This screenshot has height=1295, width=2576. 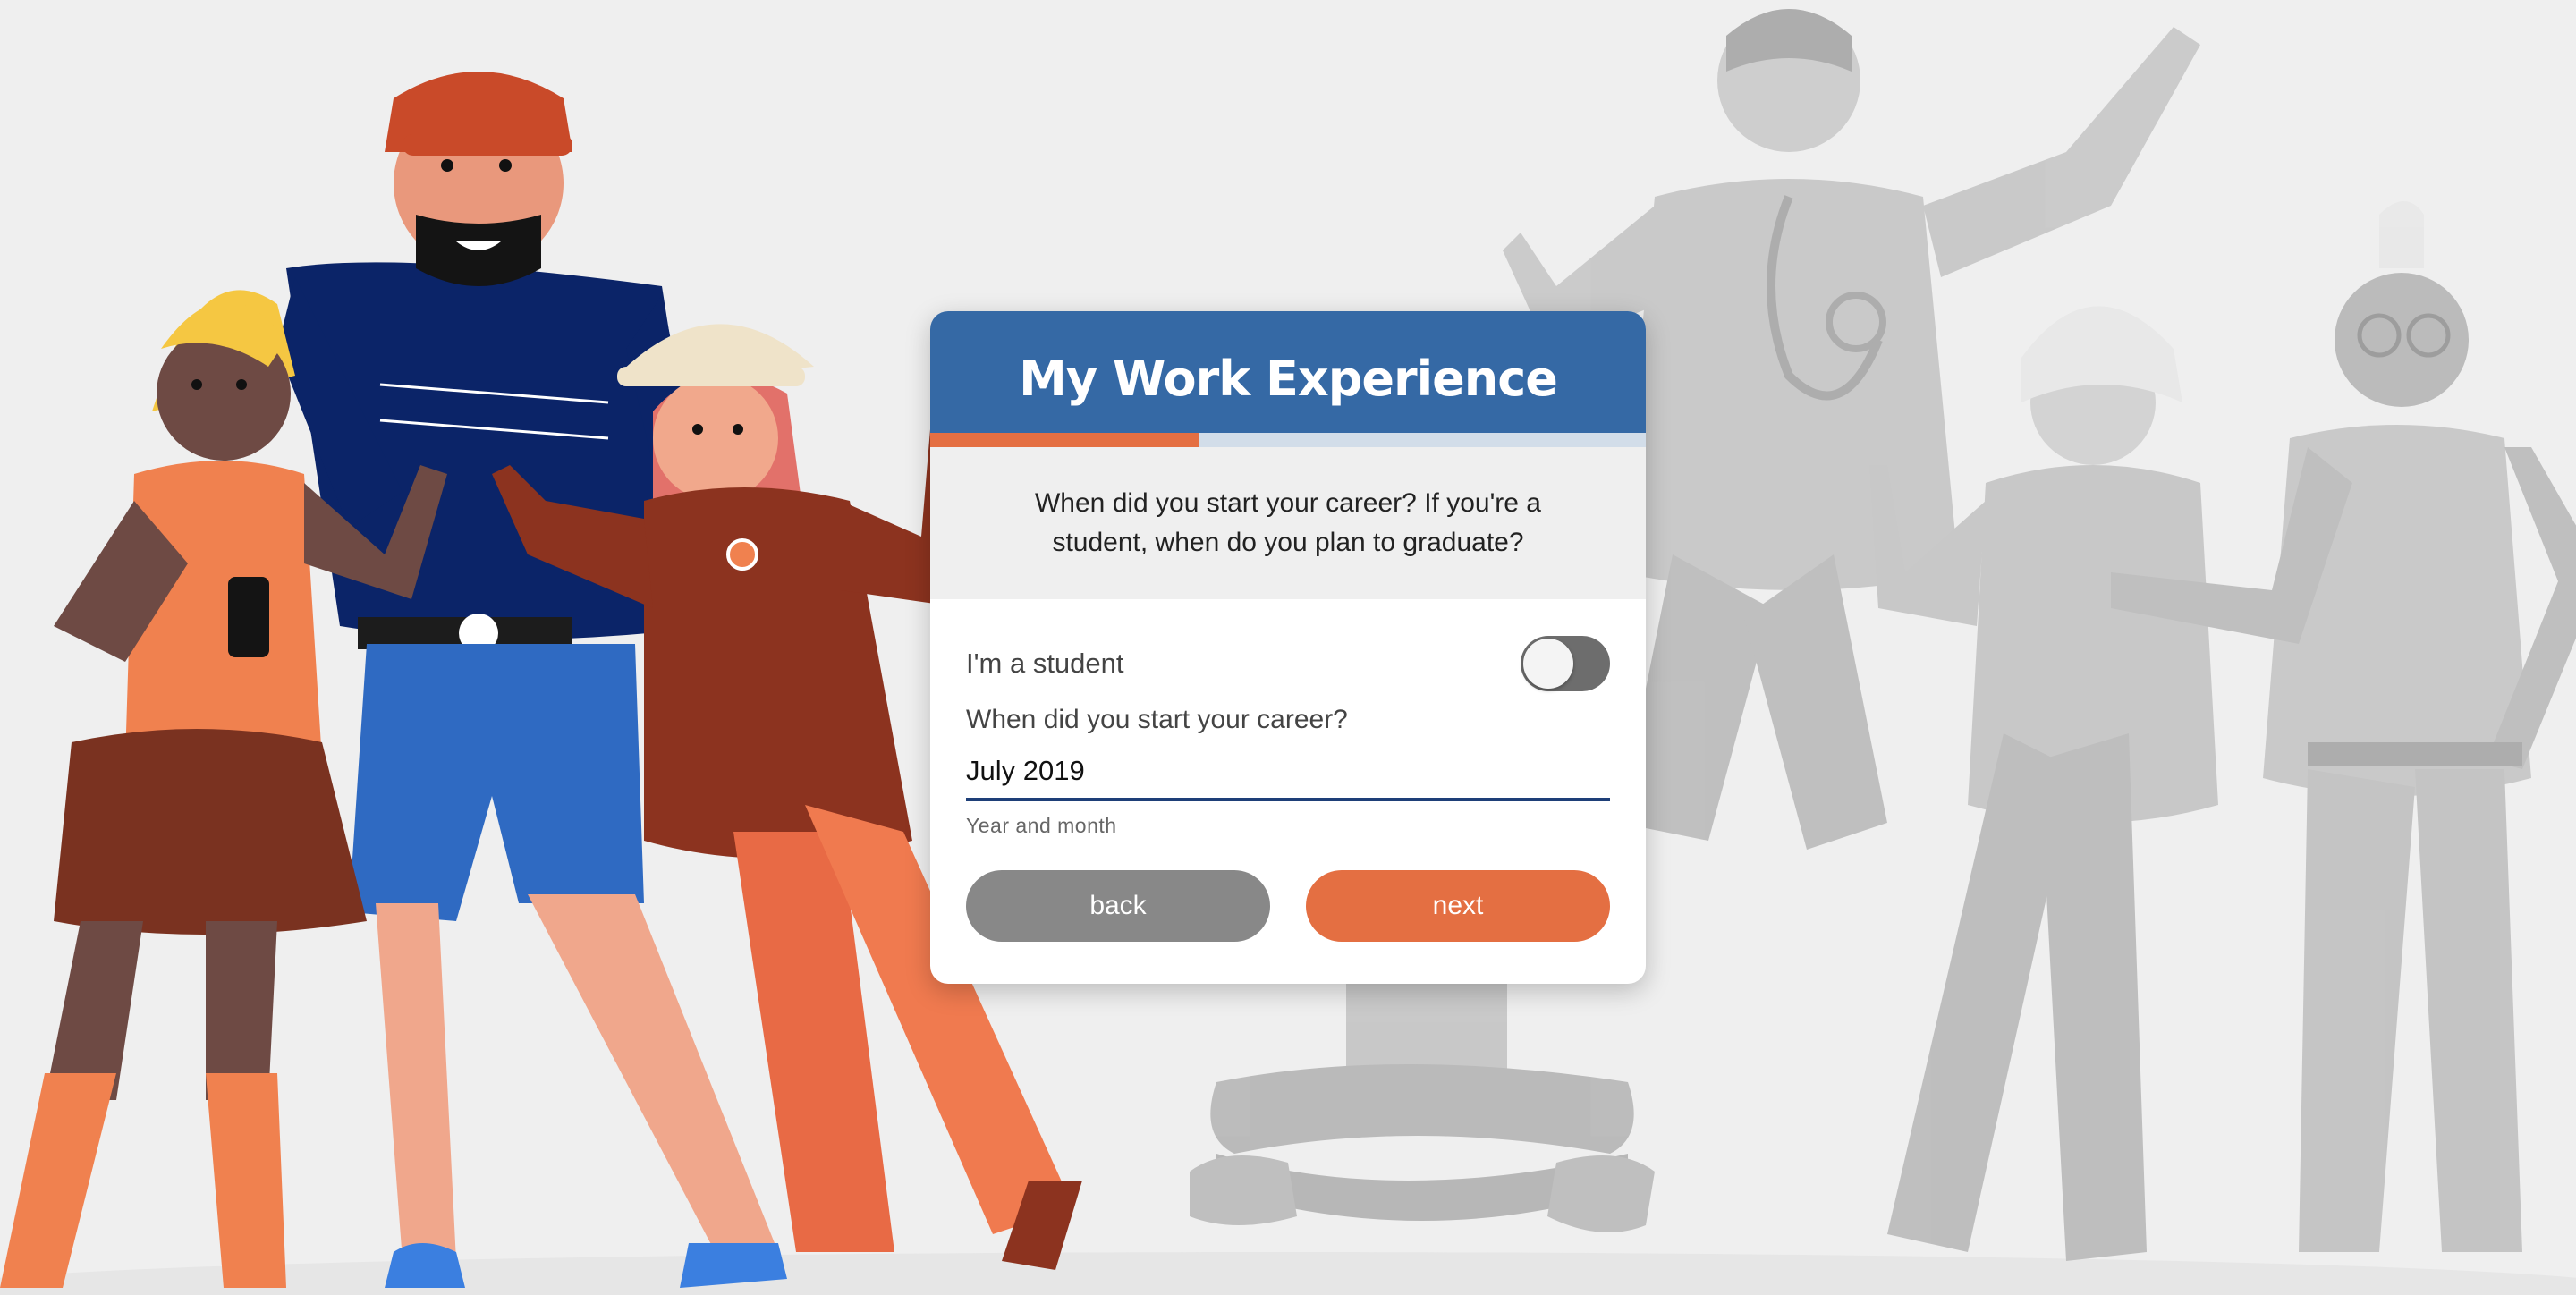 What do you see at coordinates (1064, 440) in the screenshot?
I see `progress-bar-fill` at bounding box center [1064, 440].